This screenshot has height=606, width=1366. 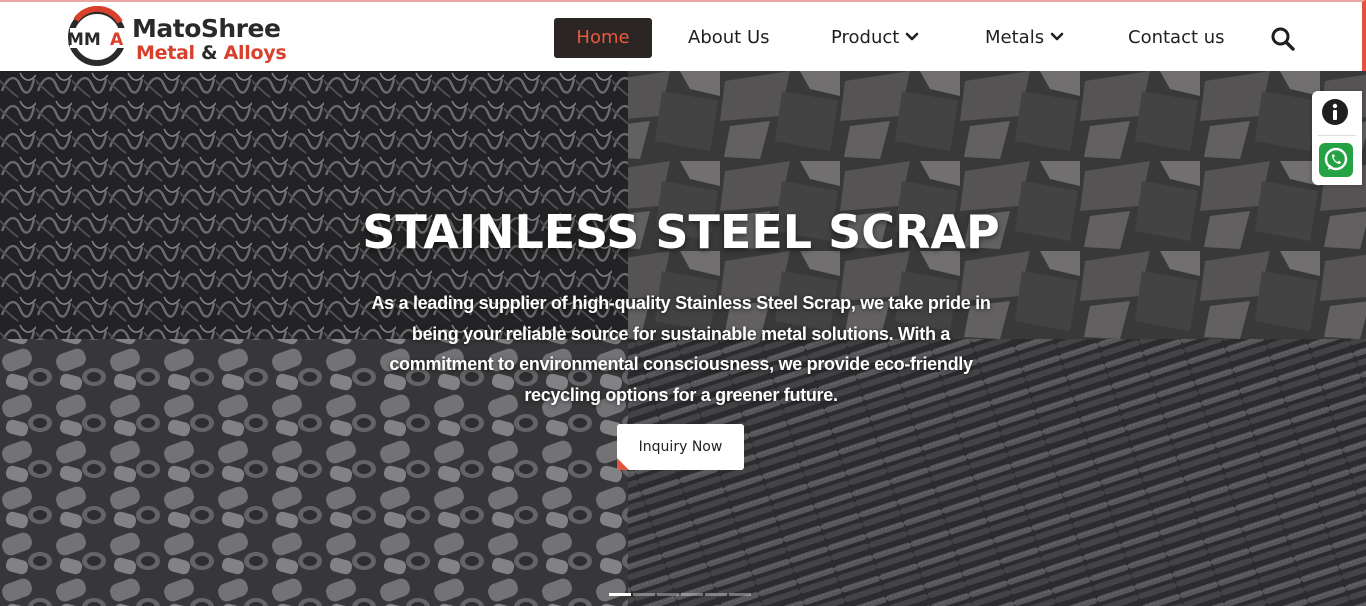 What do you see at coordinates (603, 38) in the screenshot?
I see `nav-home: Home` at bounding box center [603, 38].